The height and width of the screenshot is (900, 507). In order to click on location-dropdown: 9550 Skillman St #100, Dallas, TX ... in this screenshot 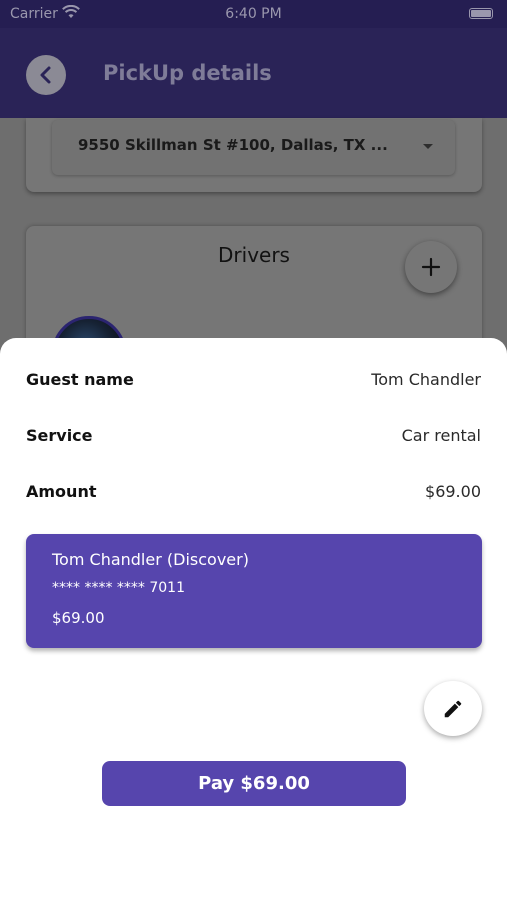, I will do `click(253, 147)`.